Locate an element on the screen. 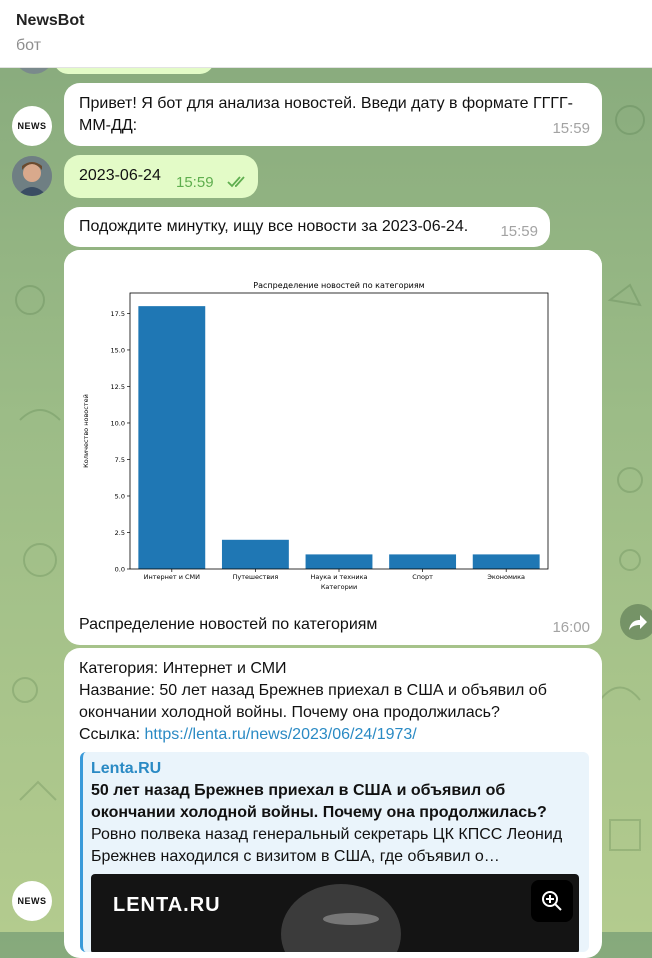 The width and height of the screenshot is (652, 958). x-tick-label: Путешествия is located at coordinates (256, 577).